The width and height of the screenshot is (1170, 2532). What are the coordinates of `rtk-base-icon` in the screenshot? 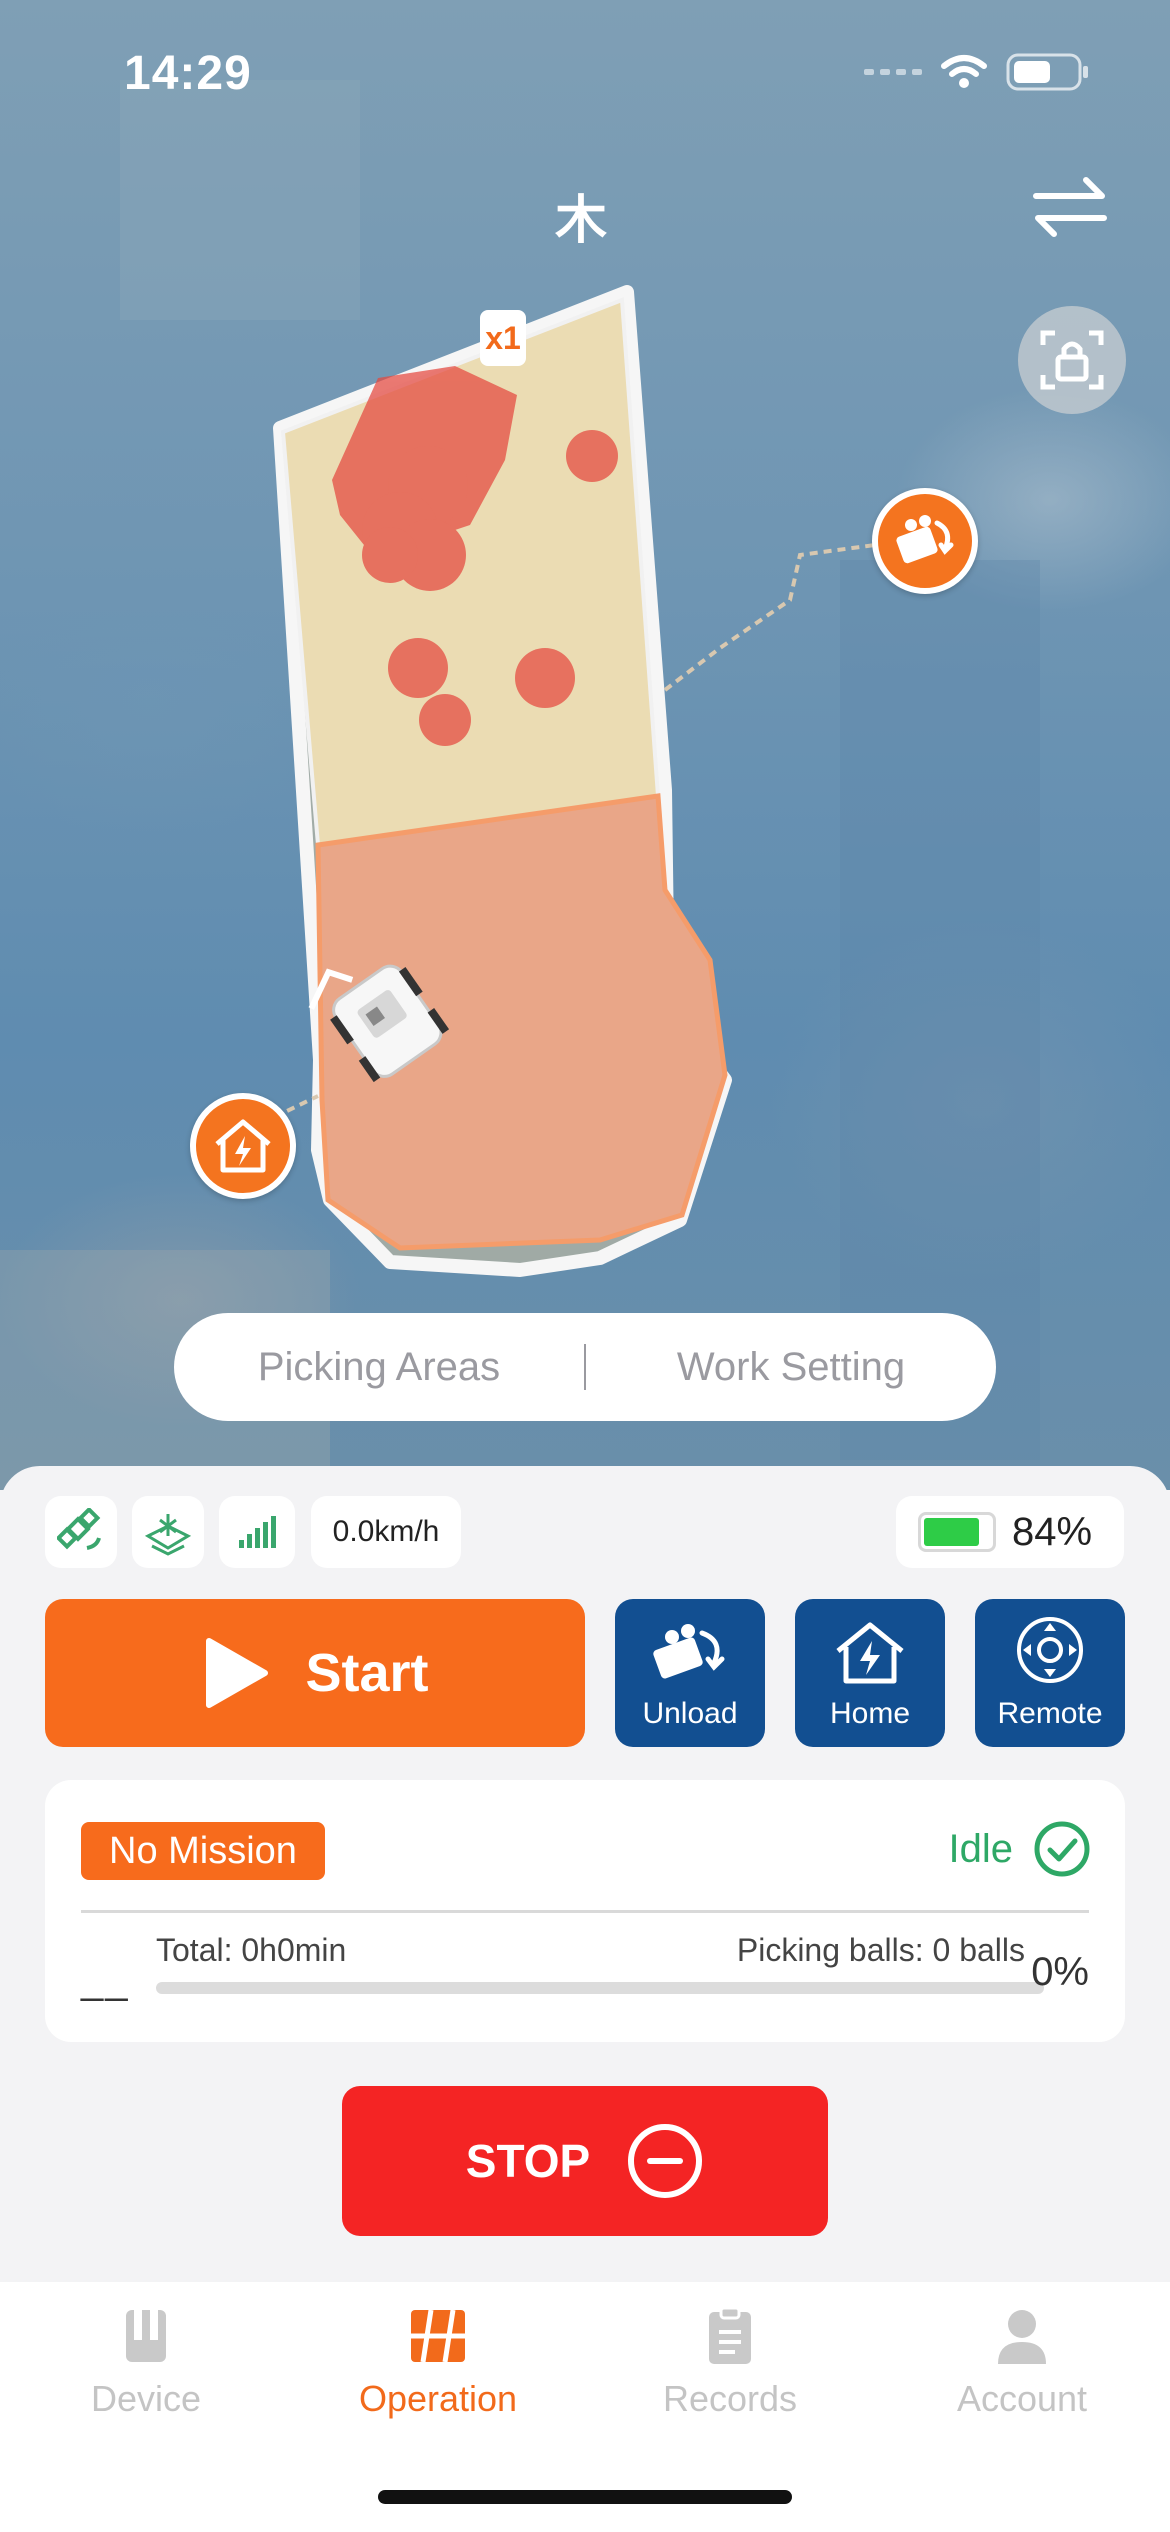 It's located at (168, 1535).